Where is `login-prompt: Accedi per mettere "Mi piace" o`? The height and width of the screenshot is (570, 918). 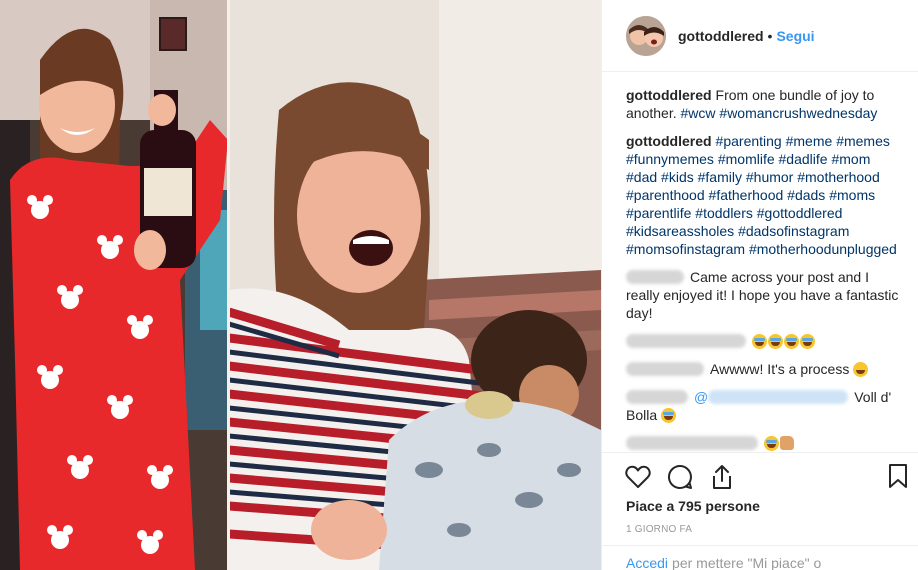 login-prompt: Accedi per mettere "Mi piace" o is located at coordinates (760, 557).